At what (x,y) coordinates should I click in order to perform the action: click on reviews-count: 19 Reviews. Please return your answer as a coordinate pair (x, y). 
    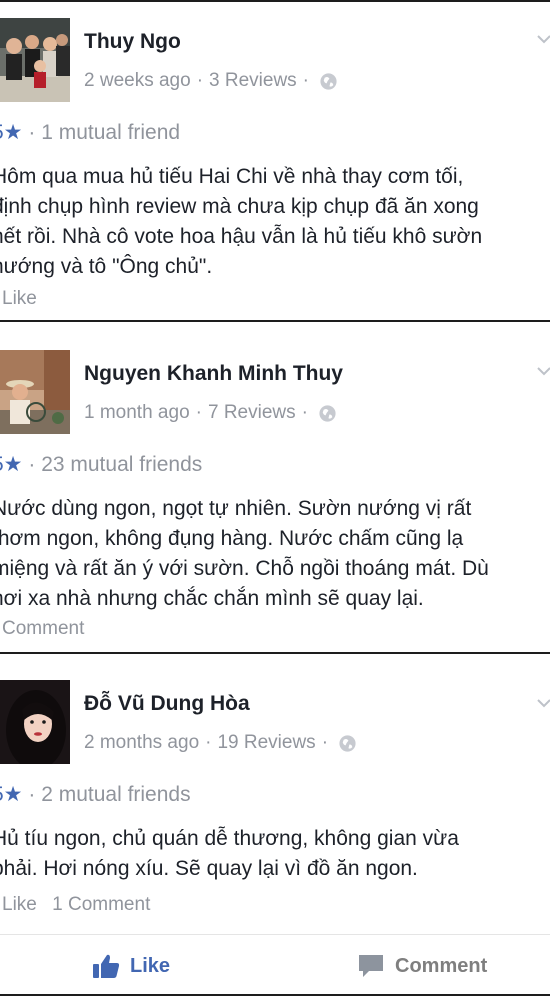
    Looking at the image, I should click on (266, 743).